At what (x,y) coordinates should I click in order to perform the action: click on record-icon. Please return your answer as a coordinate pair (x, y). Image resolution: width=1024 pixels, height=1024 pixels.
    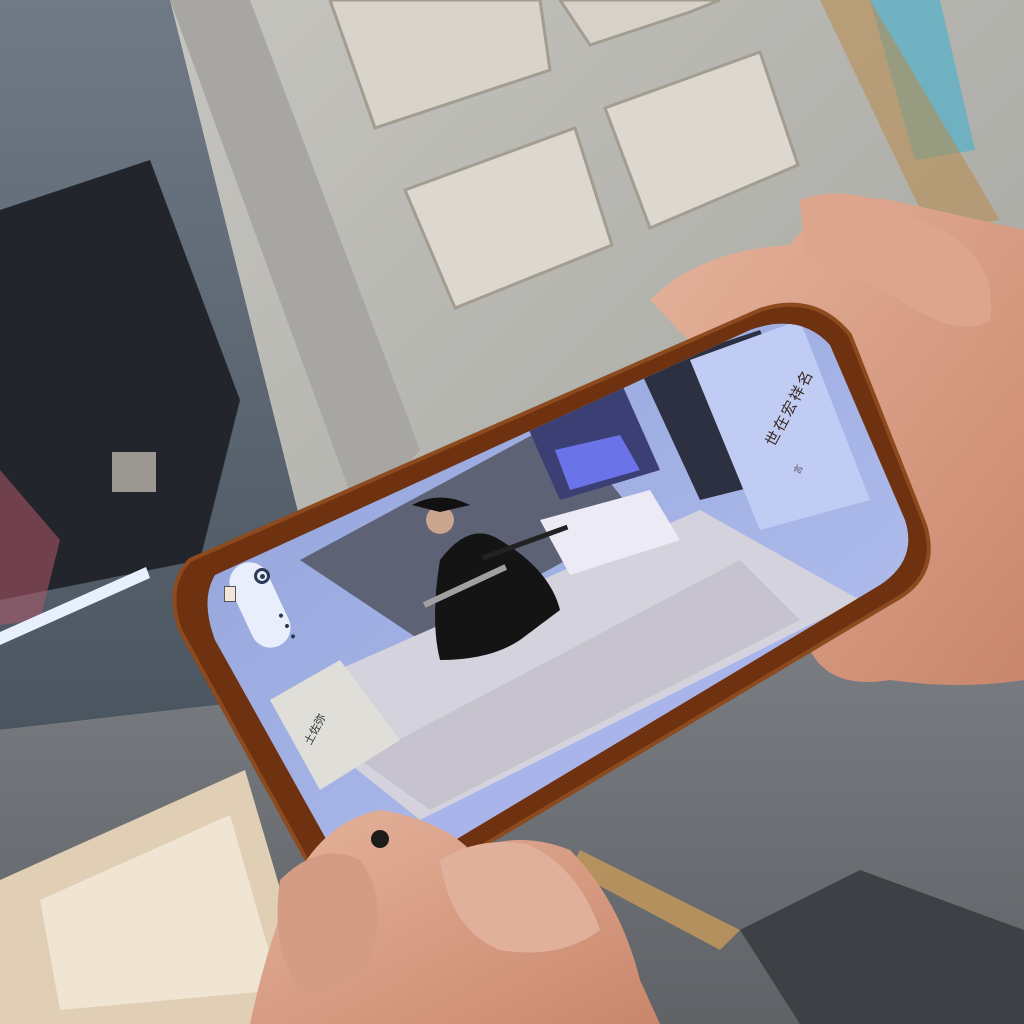
    Looking at the image, I should click on (380, 839).